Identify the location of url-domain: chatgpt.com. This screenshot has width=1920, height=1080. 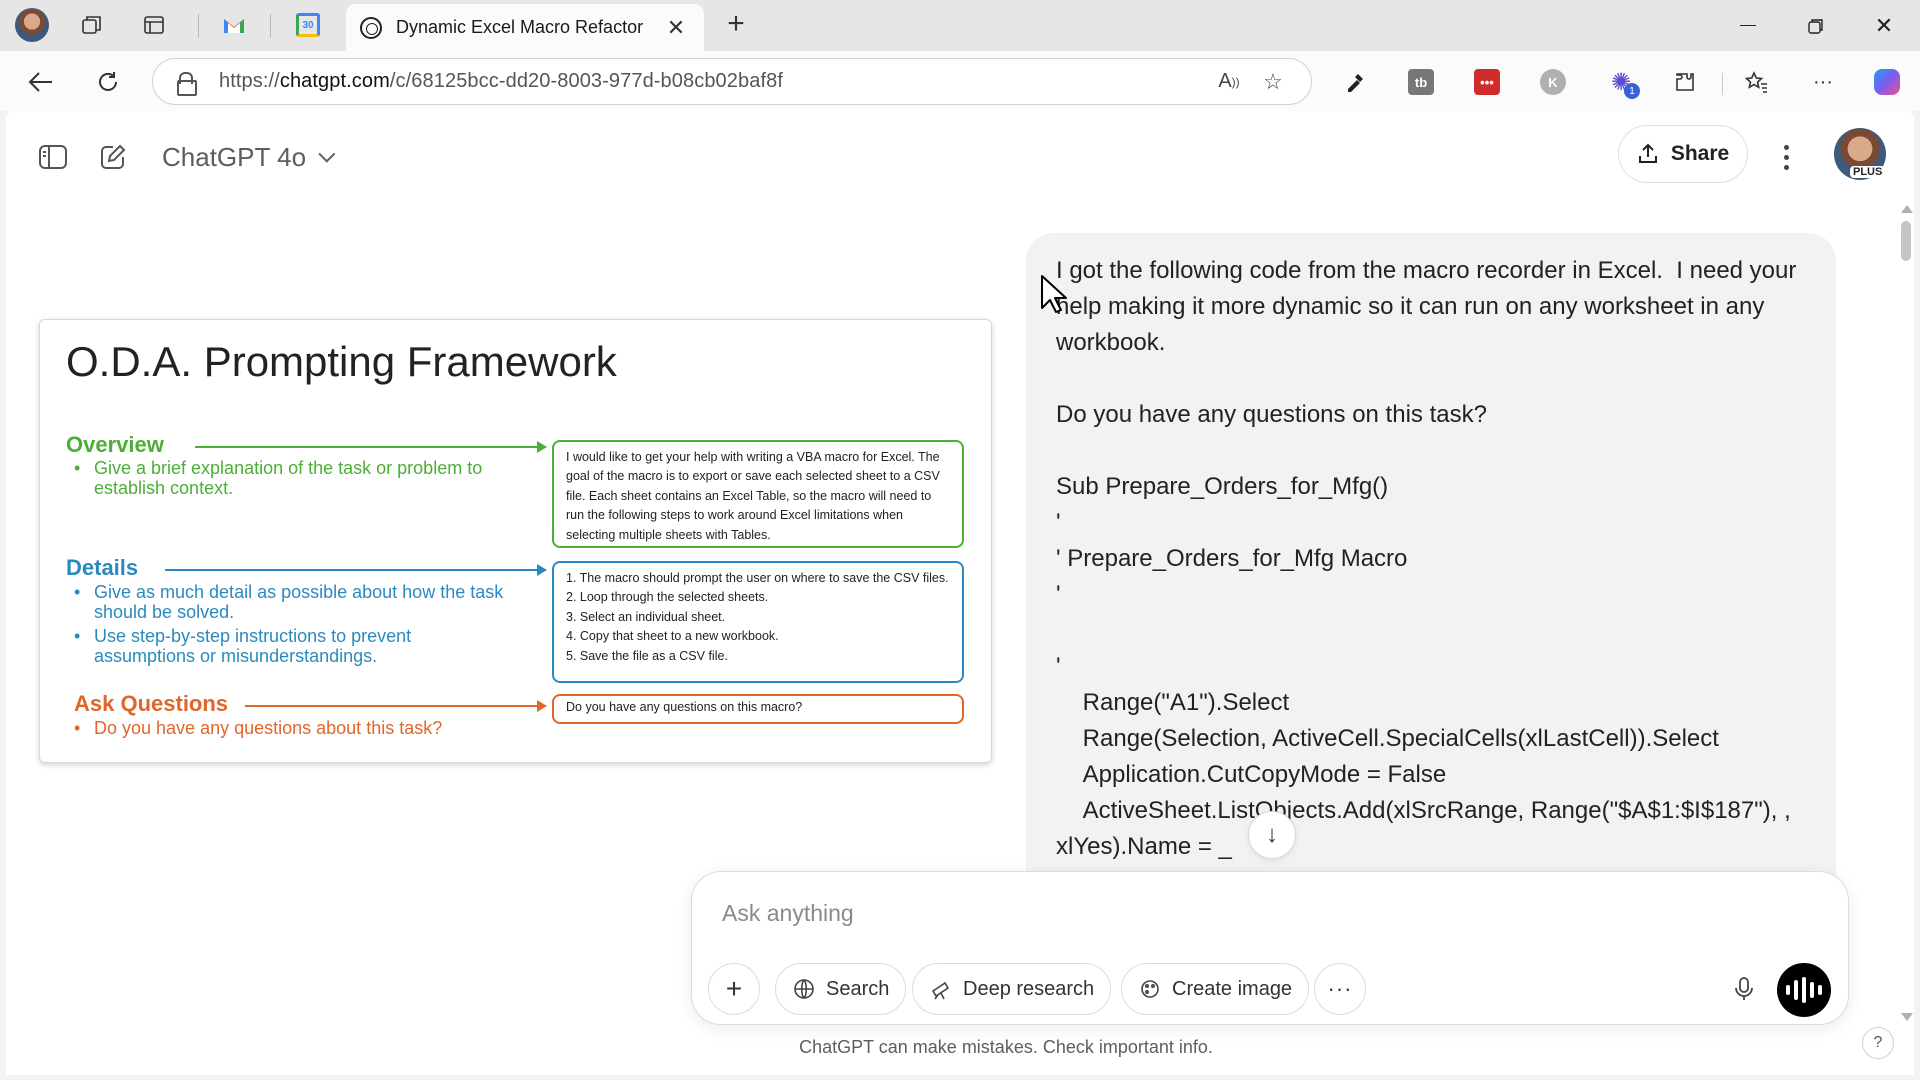
(334, 81).